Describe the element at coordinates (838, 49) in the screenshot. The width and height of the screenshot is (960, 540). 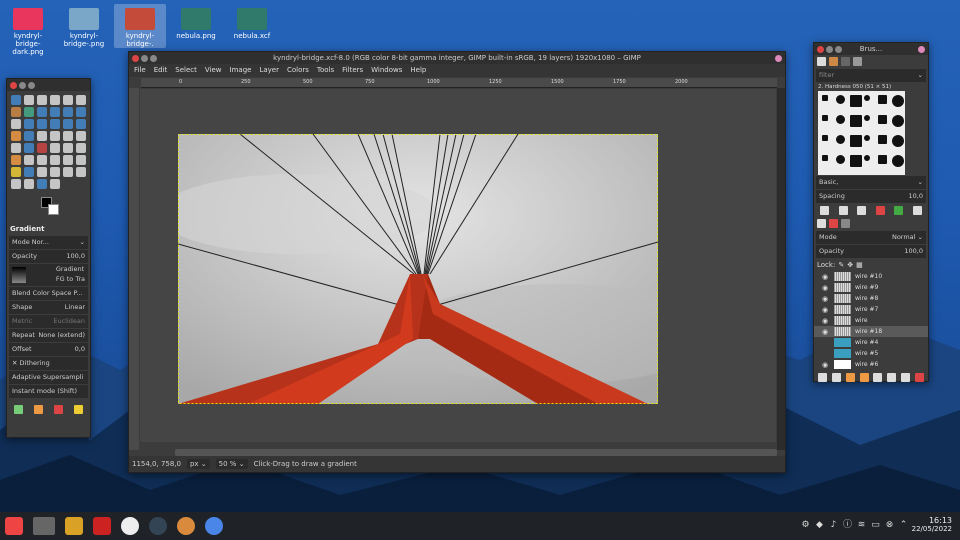
I see `maximize-icon` at that location.